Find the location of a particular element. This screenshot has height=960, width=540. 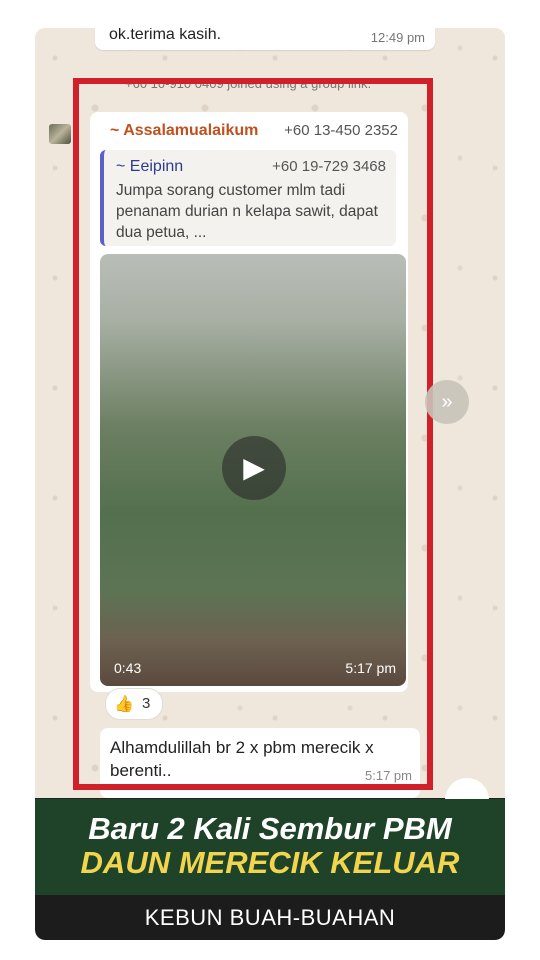

caption-line-1: Baru 2 Kali Sembur PBM is located at coordinates (270, 828).